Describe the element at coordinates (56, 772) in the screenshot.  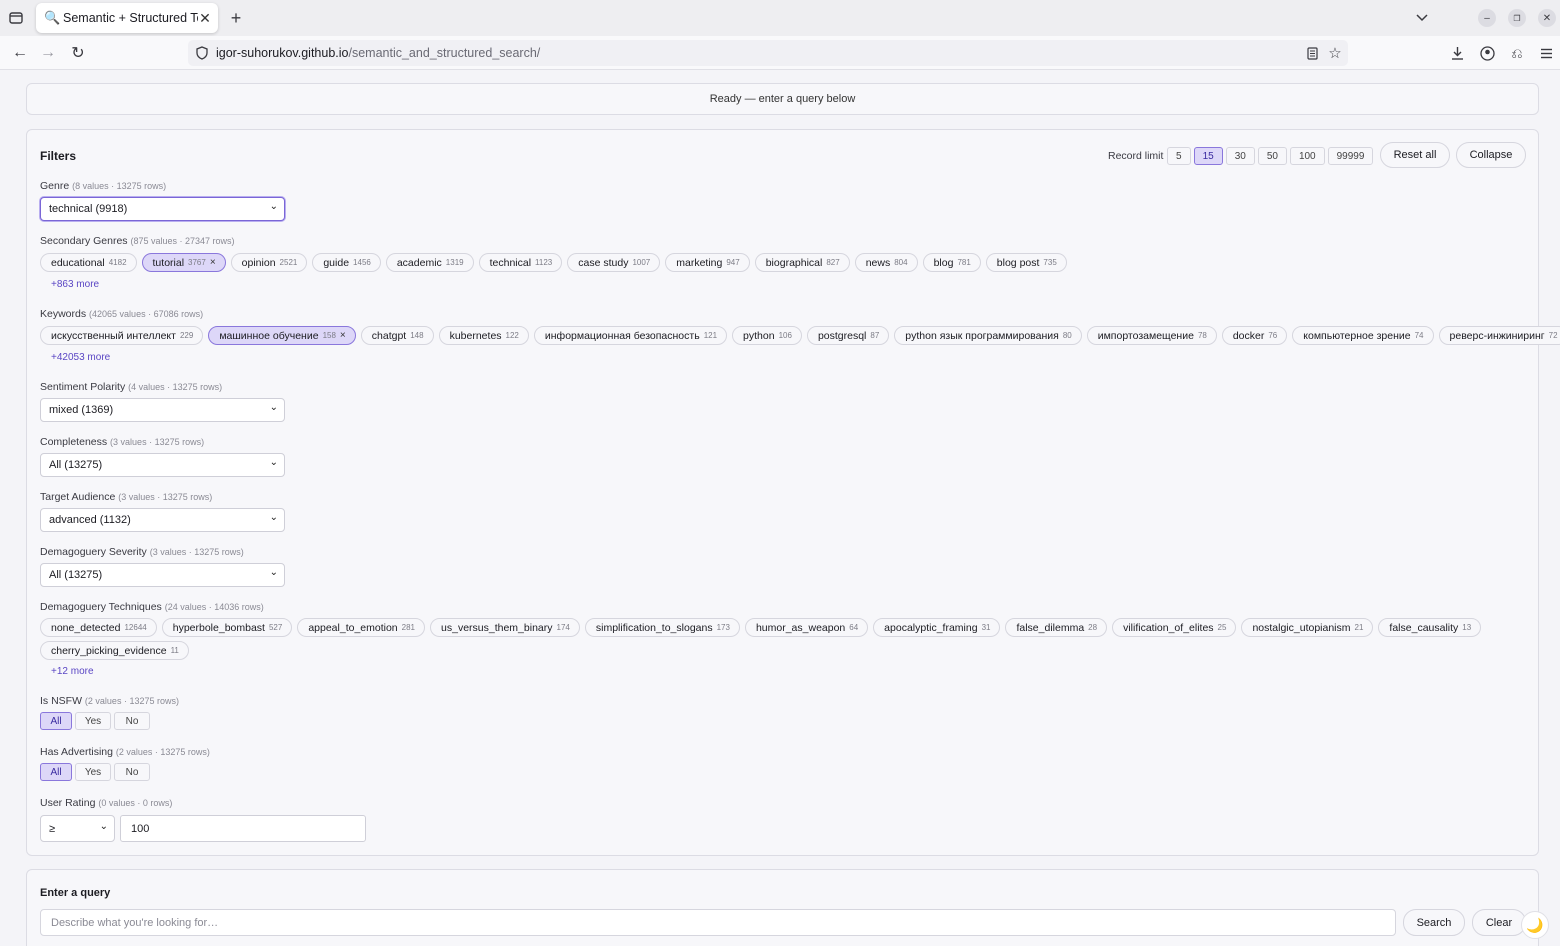
I see `advertising-option-all: All` at that location.